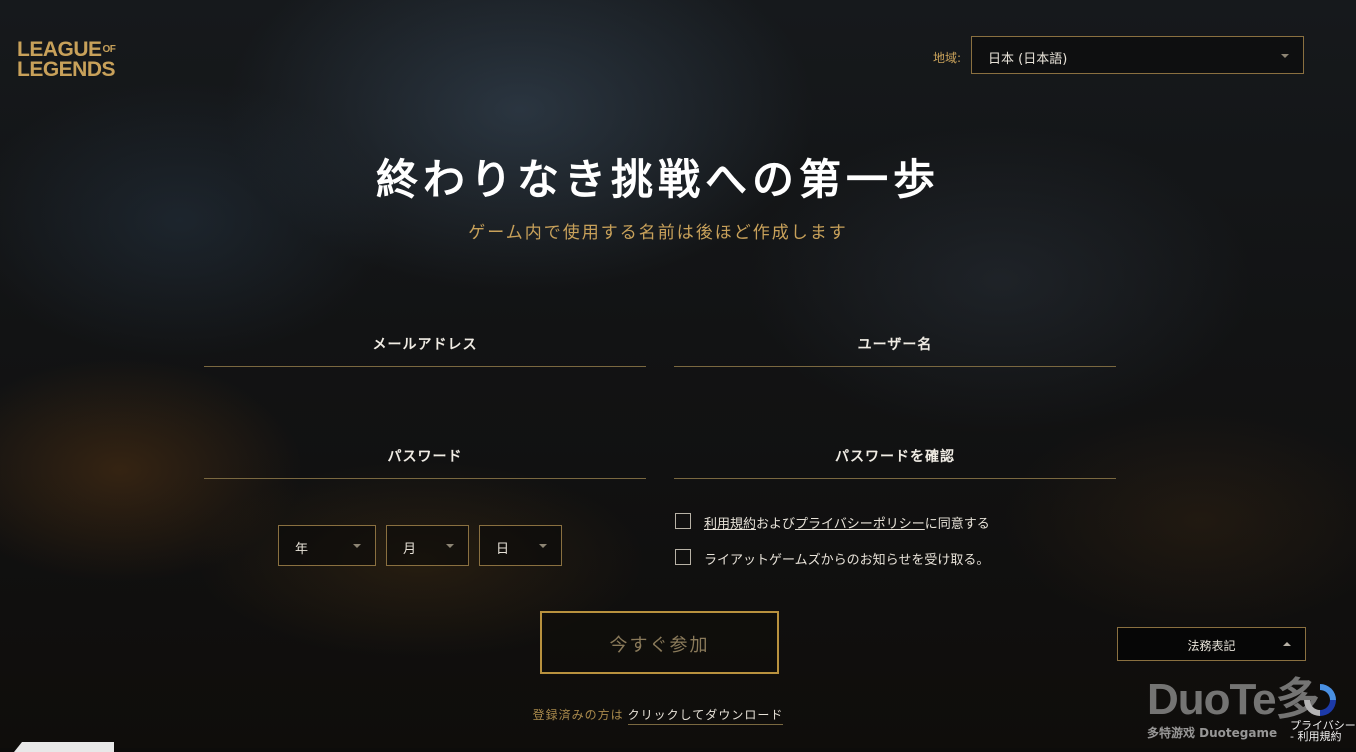  Describe the element at coordinates (1323, 731) in the screenshot. I see `recaptcha-links: プライバシー - 利用規約` at that location.